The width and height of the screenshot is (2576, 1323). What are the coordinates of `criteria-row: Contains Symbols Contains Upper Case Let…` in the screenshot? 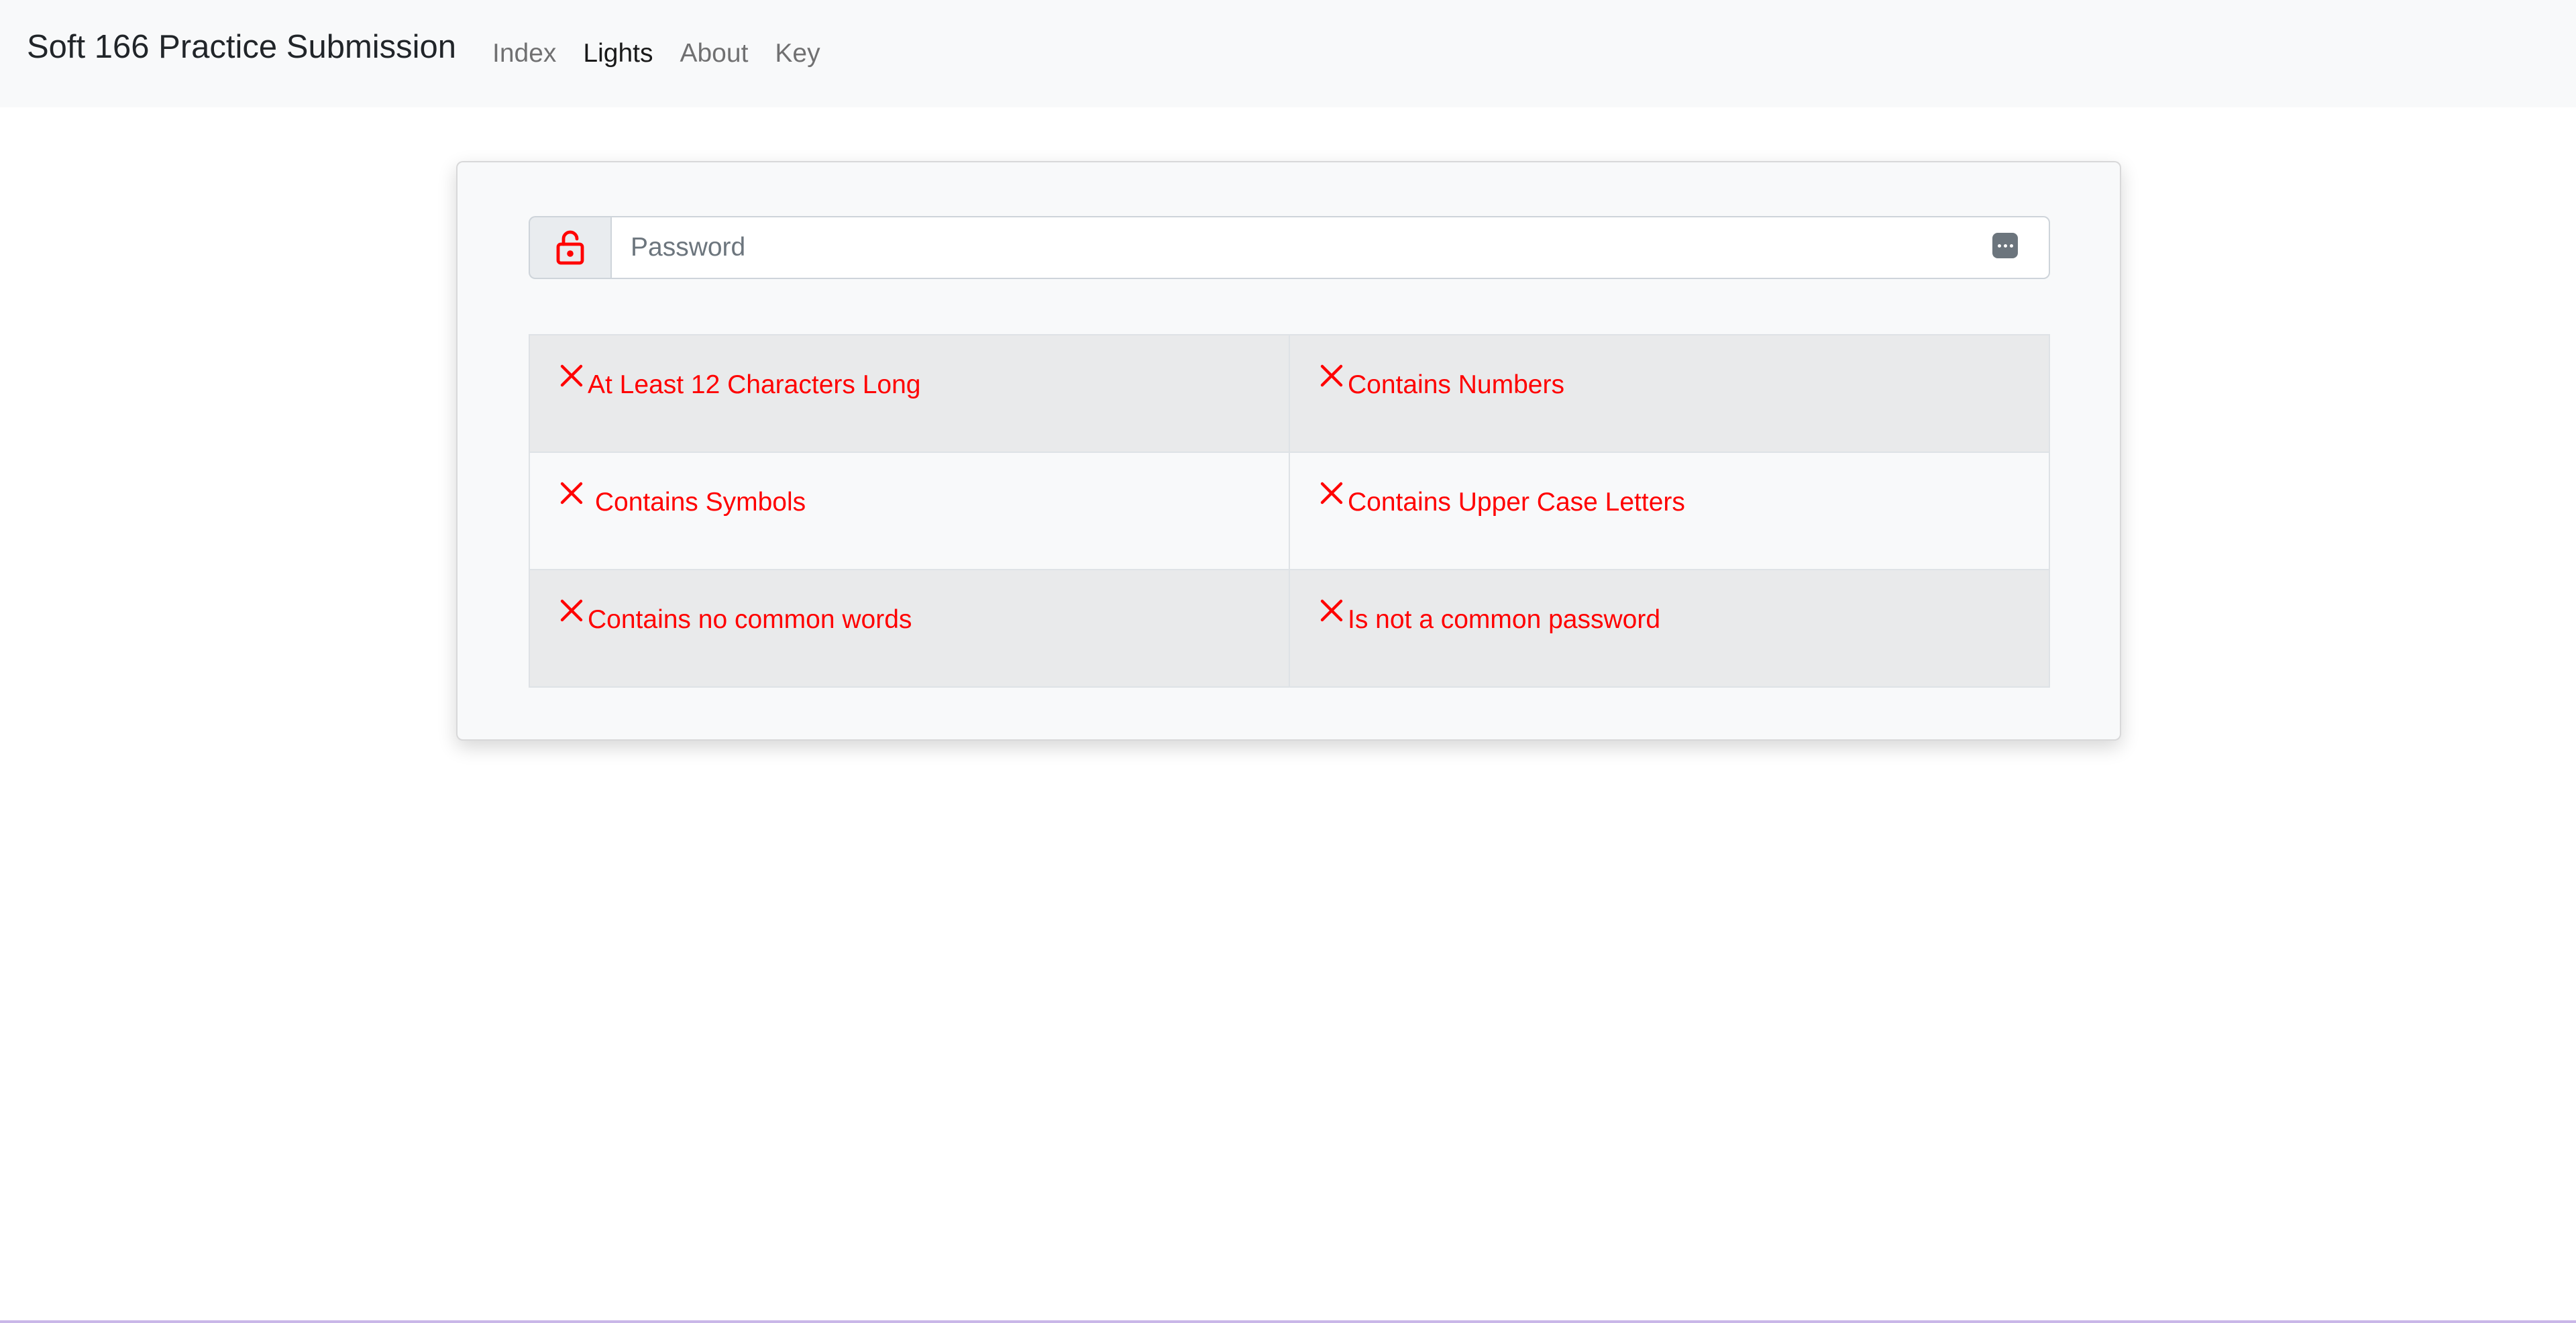 It's located at (1290, 511).